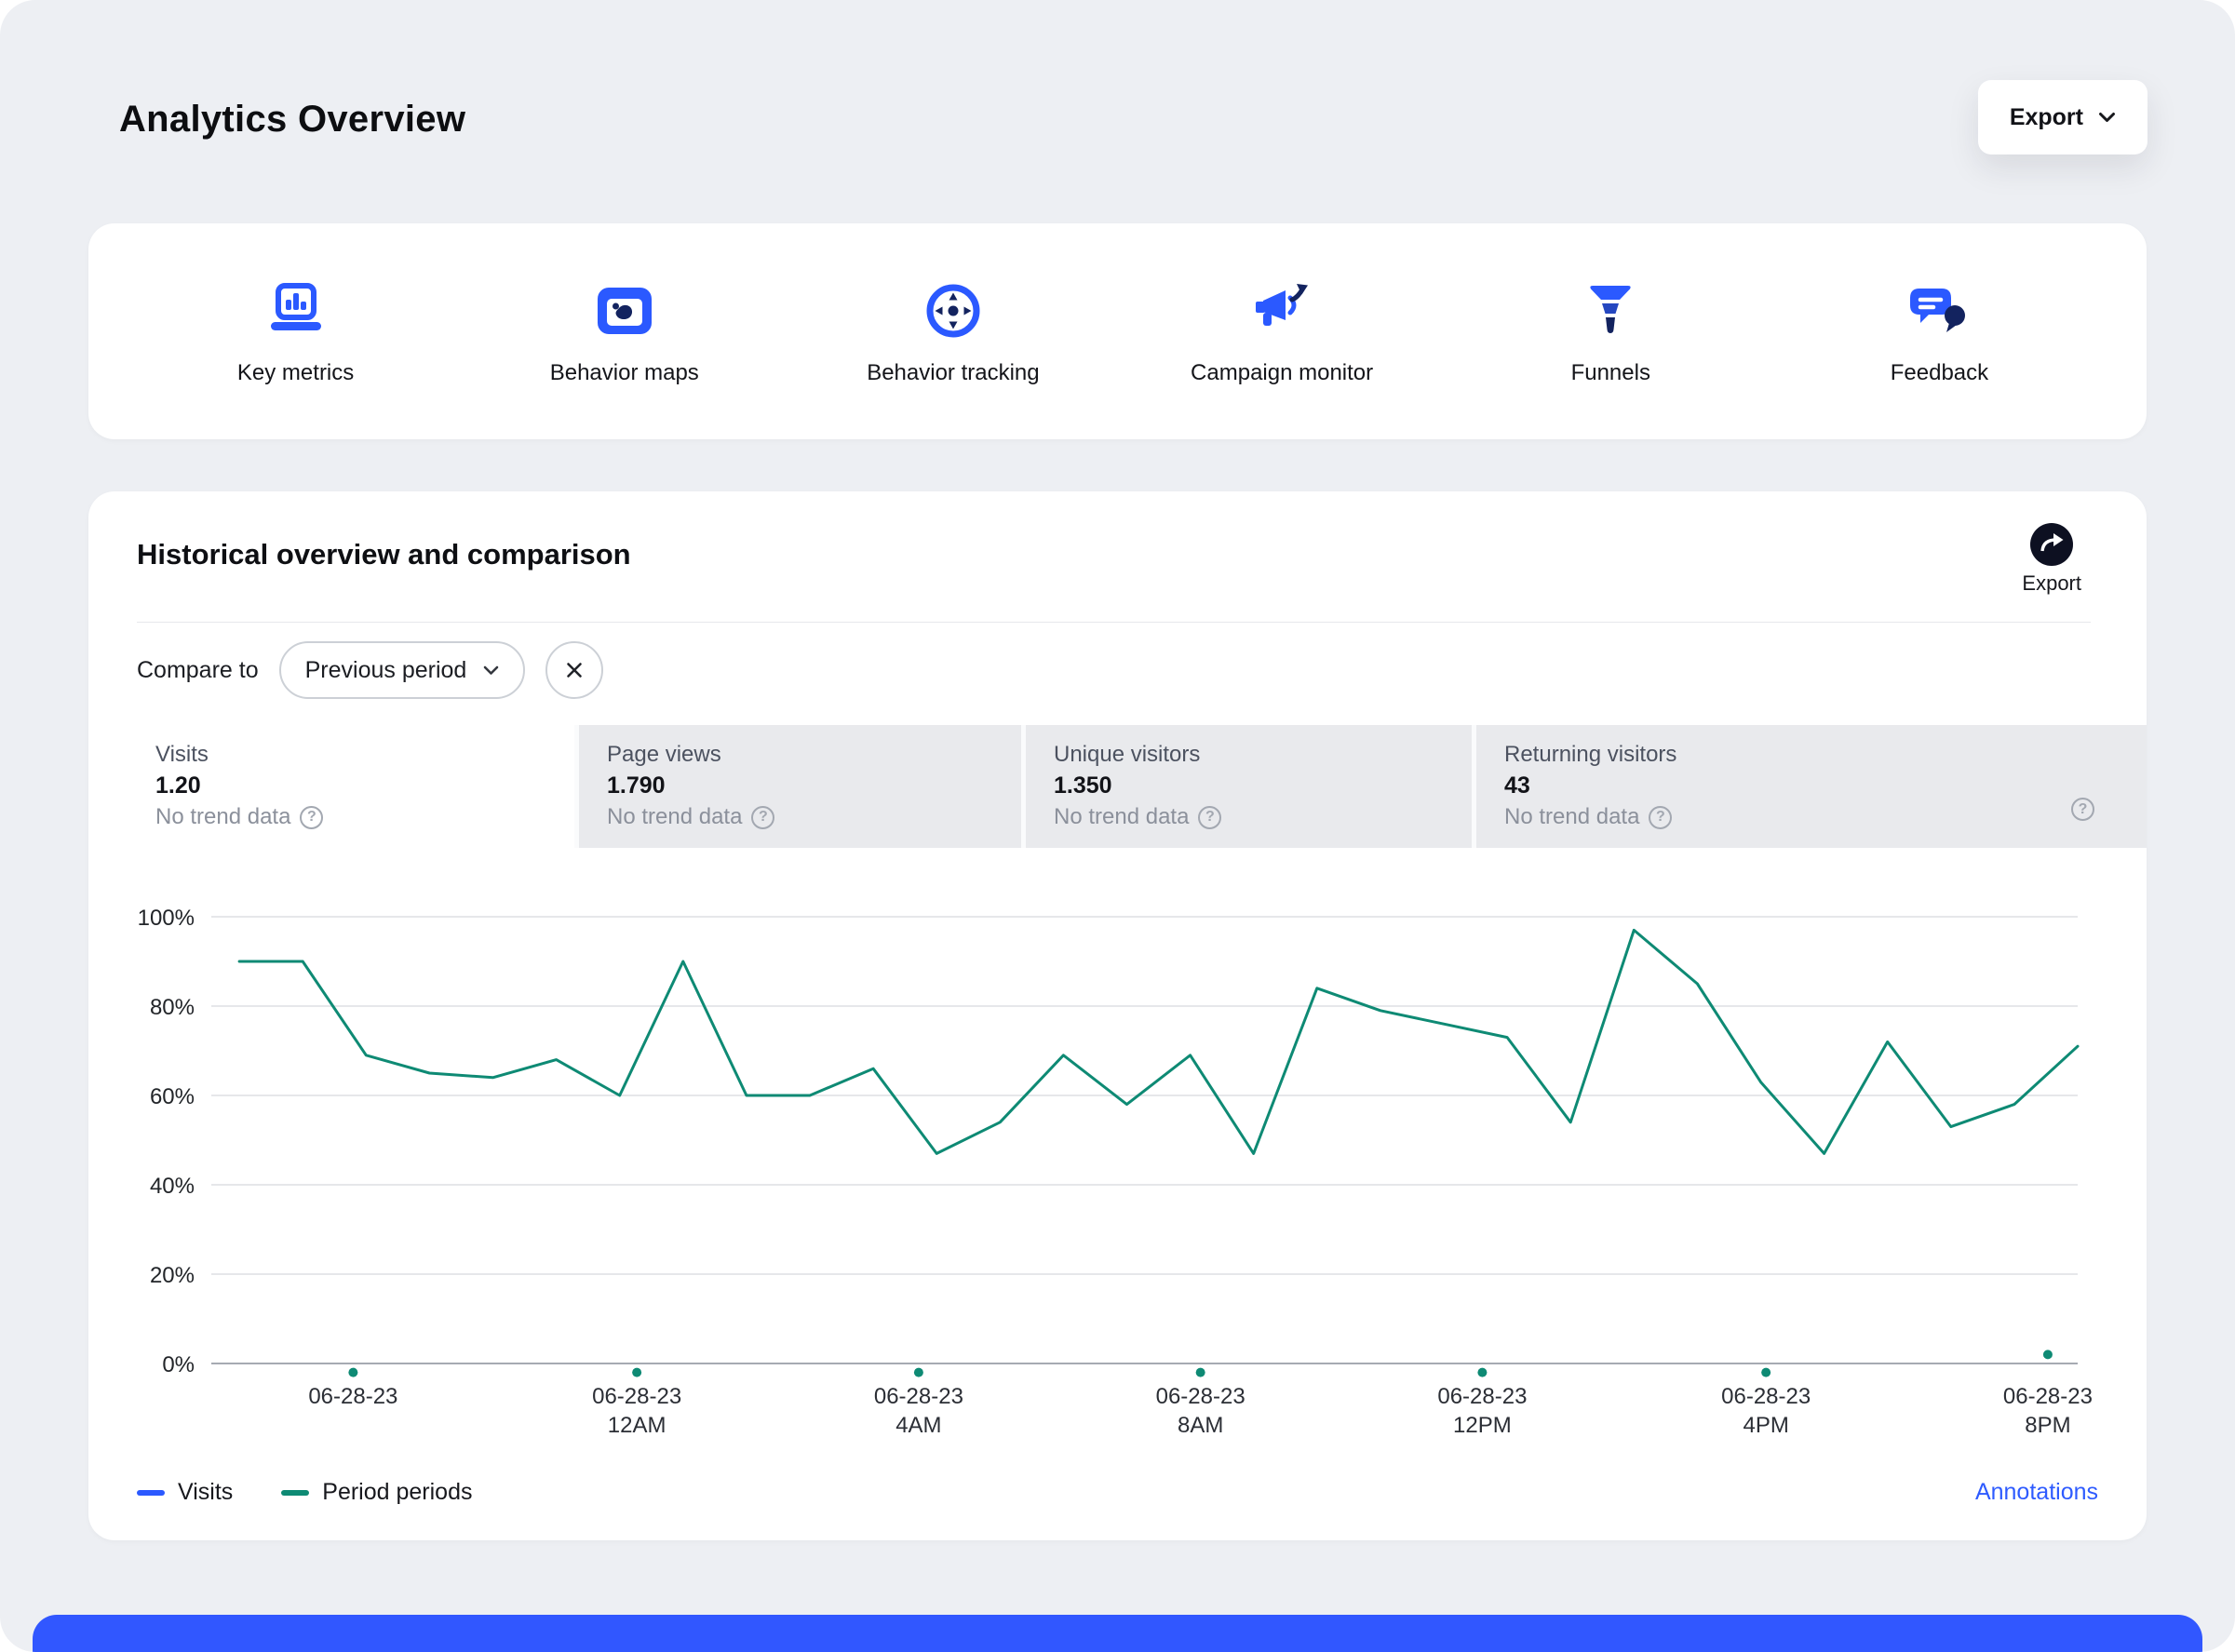 The width and height of the screenshot is (2235, 1652). What do you see at coordinates (624, 372) in the screenshot?
I see `nav-item-label: Behavior maps` at bounding box center [624, 372].